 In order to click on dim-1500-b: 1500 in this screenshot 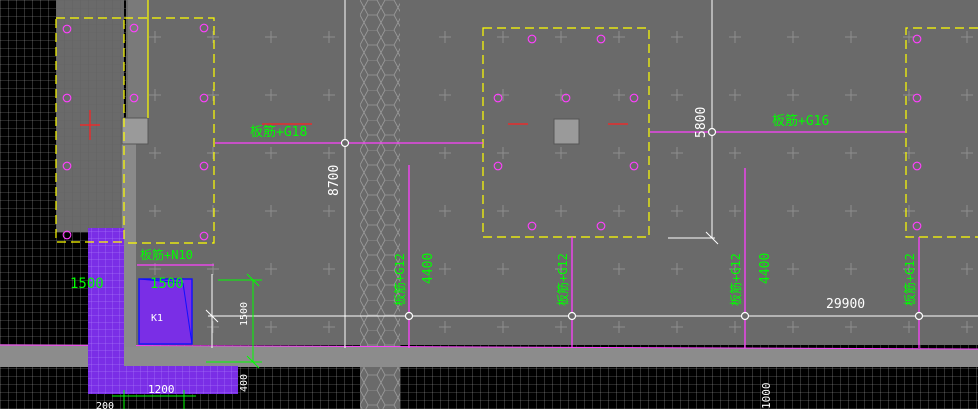, I will do `click(167, 284)`.